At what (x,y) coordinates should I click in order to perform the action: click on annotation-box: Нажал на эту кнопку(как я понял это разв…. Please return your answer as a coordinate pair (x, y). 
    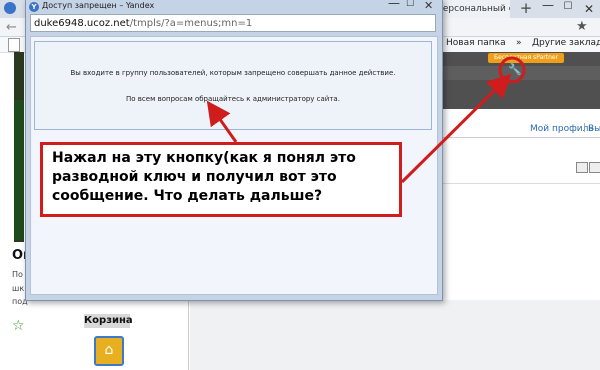
    Looking at the image, I should click on (221, 179).